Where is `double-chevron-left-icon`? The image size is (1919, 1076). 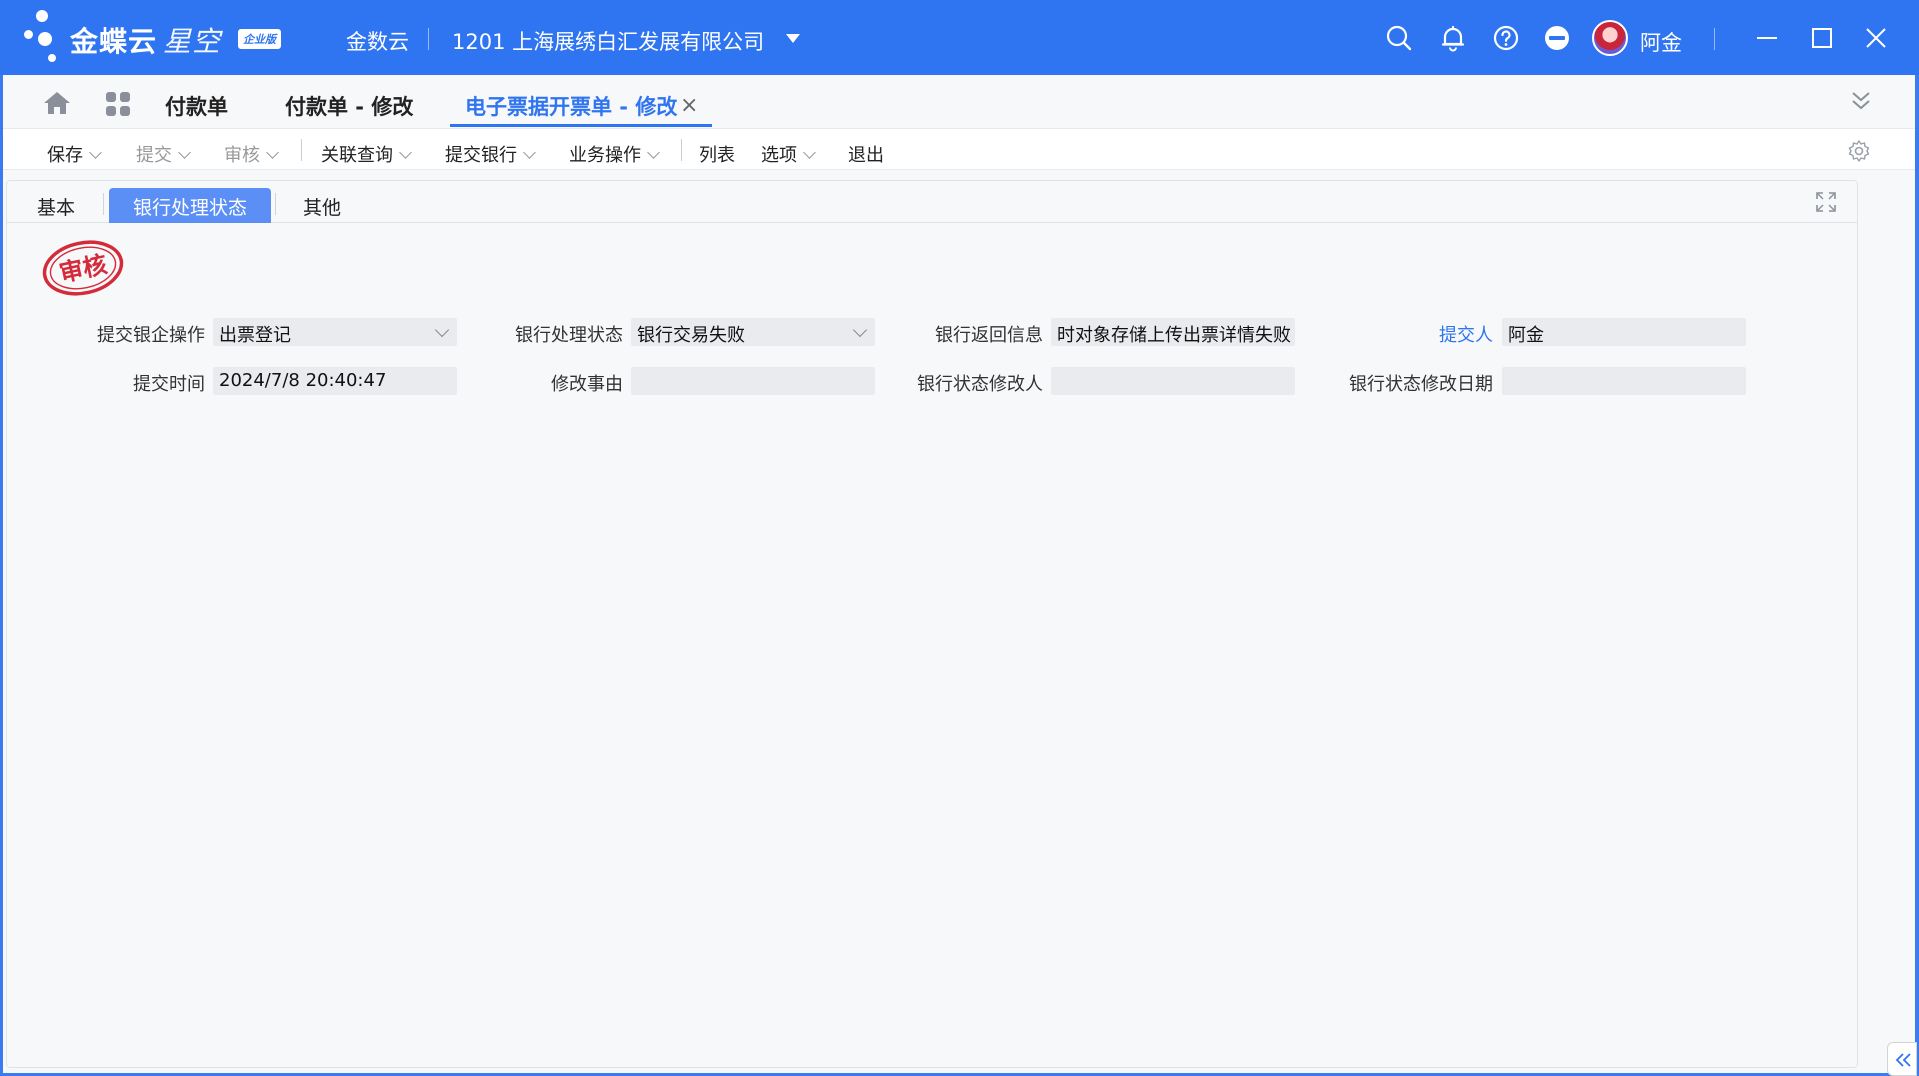 double-chevron-left-icon is located at coordinates (1903, 1059).